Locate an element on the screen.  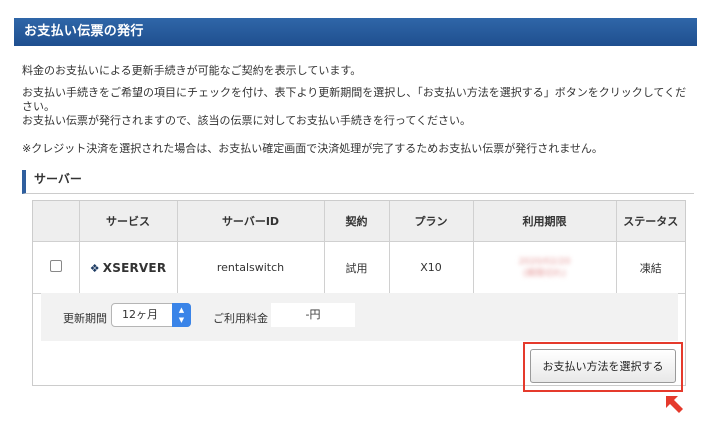
col-header-expiry: 利用期限 is located at coordinates (544, 221).